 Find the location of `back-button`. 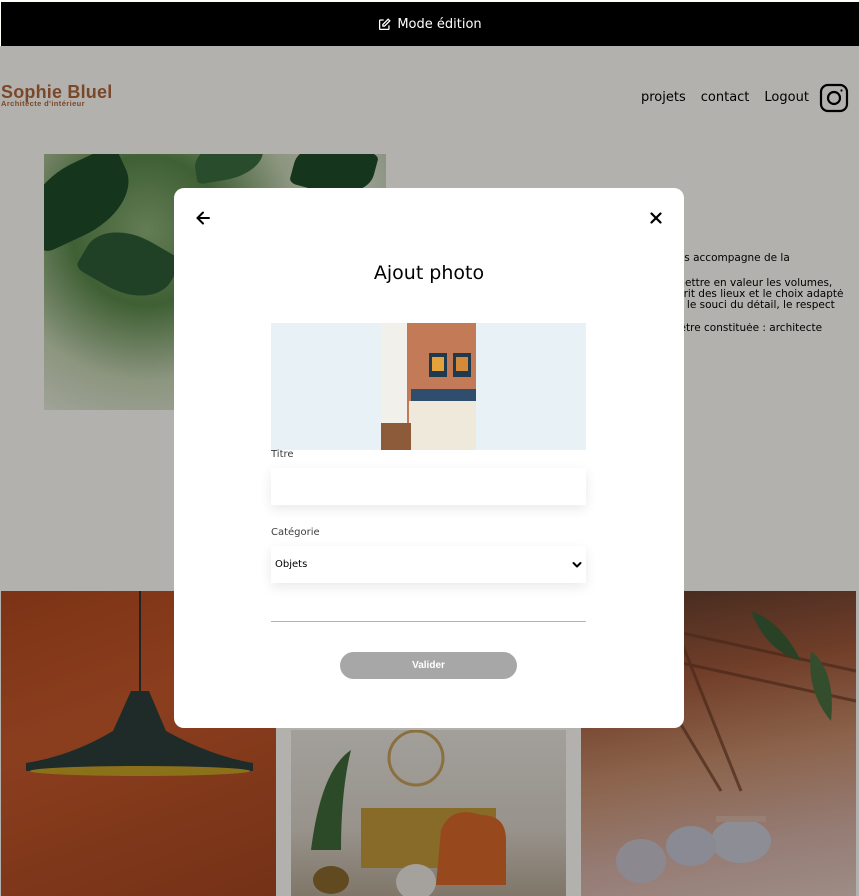

back-button is located at coordinates (203, 218).